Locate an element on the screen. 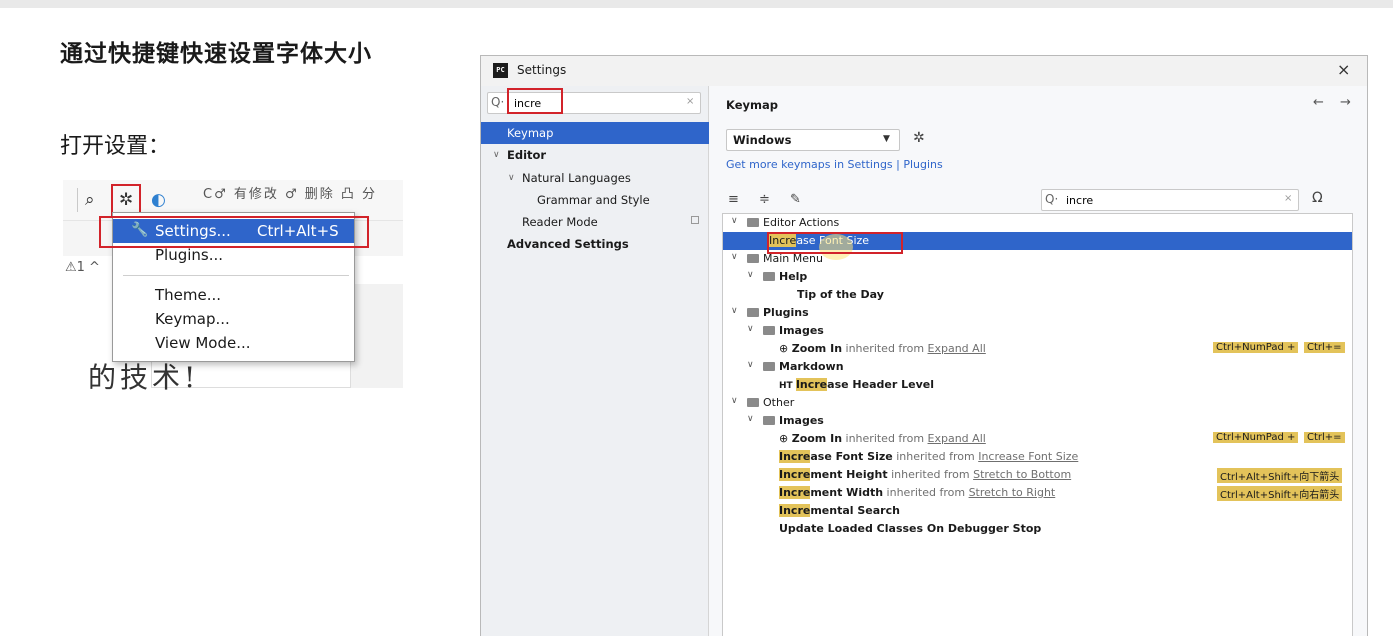 This screenshot has height=636, width=1393. search-icon: ⌕ is located at coordinates (90, 200).